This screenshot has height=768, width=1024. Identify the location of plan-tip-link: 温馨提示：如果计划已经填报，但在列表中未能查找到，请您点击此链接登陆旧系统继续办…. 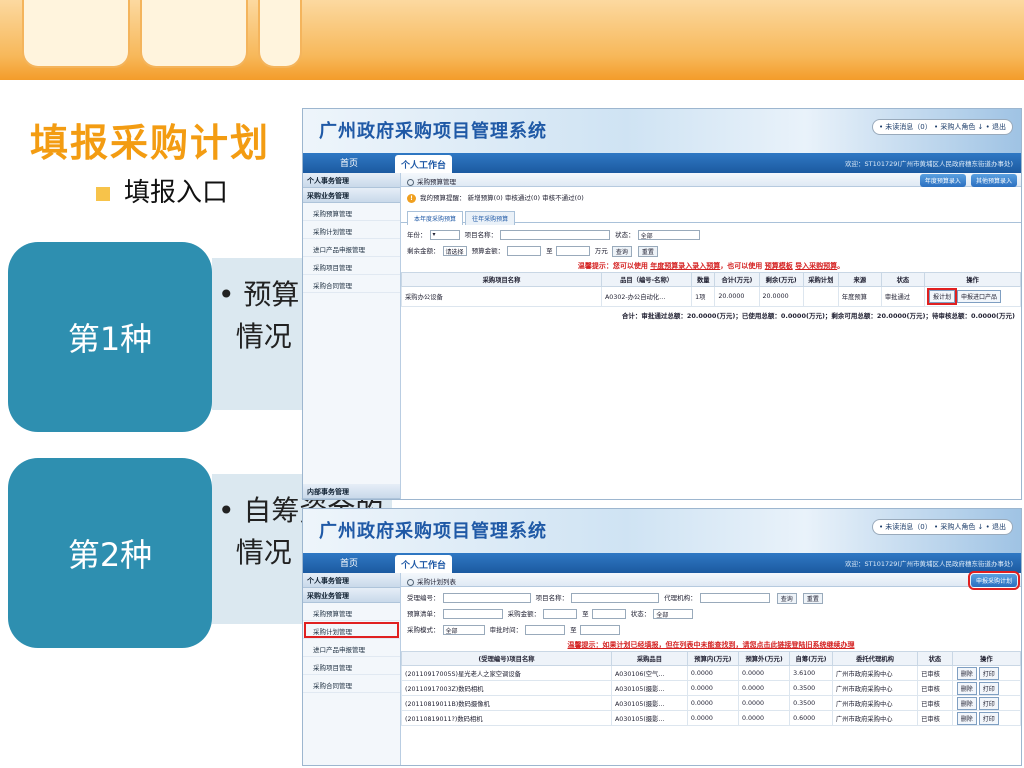
(711, 645).